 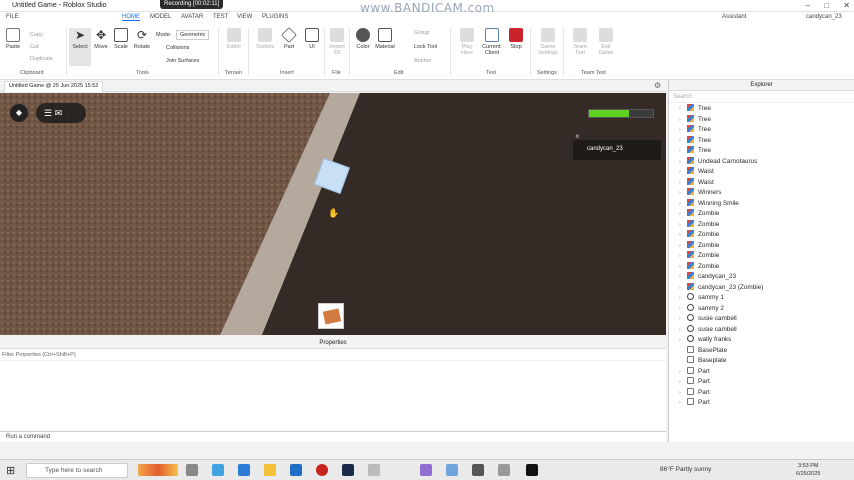 What do you see at coordinates (218, 470) in the screenshot?
I see `copilot-icon` at bounding box center [218, 470].